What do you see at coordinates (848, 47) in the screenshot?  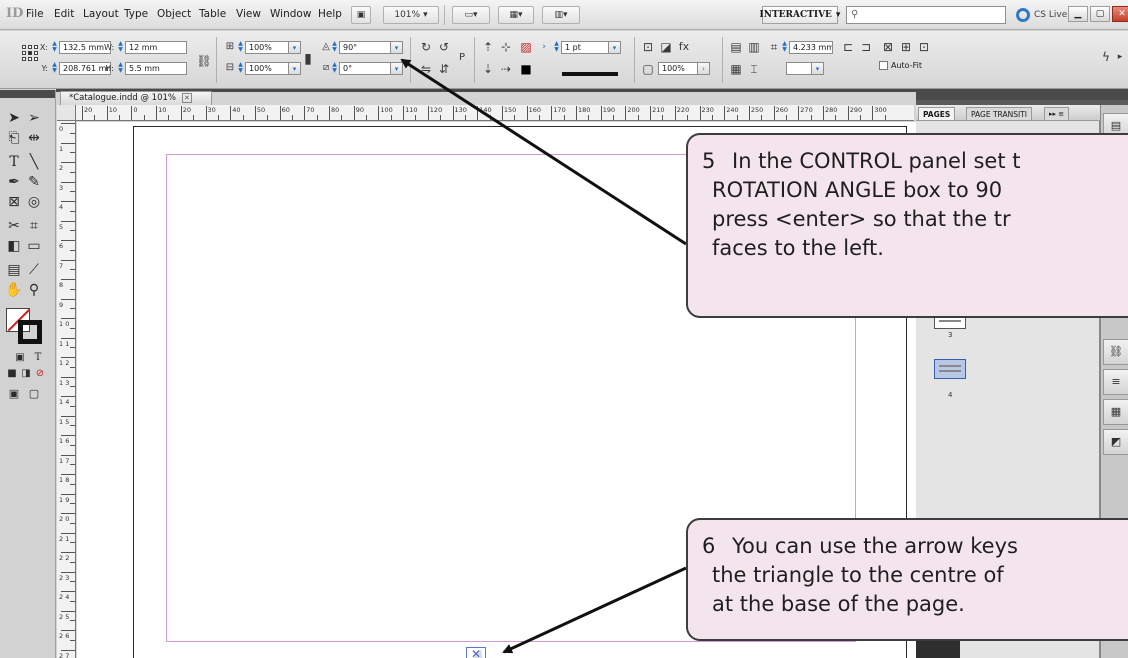 I see `fit-content-icon: ⊏` at bounding box center [848, 47].